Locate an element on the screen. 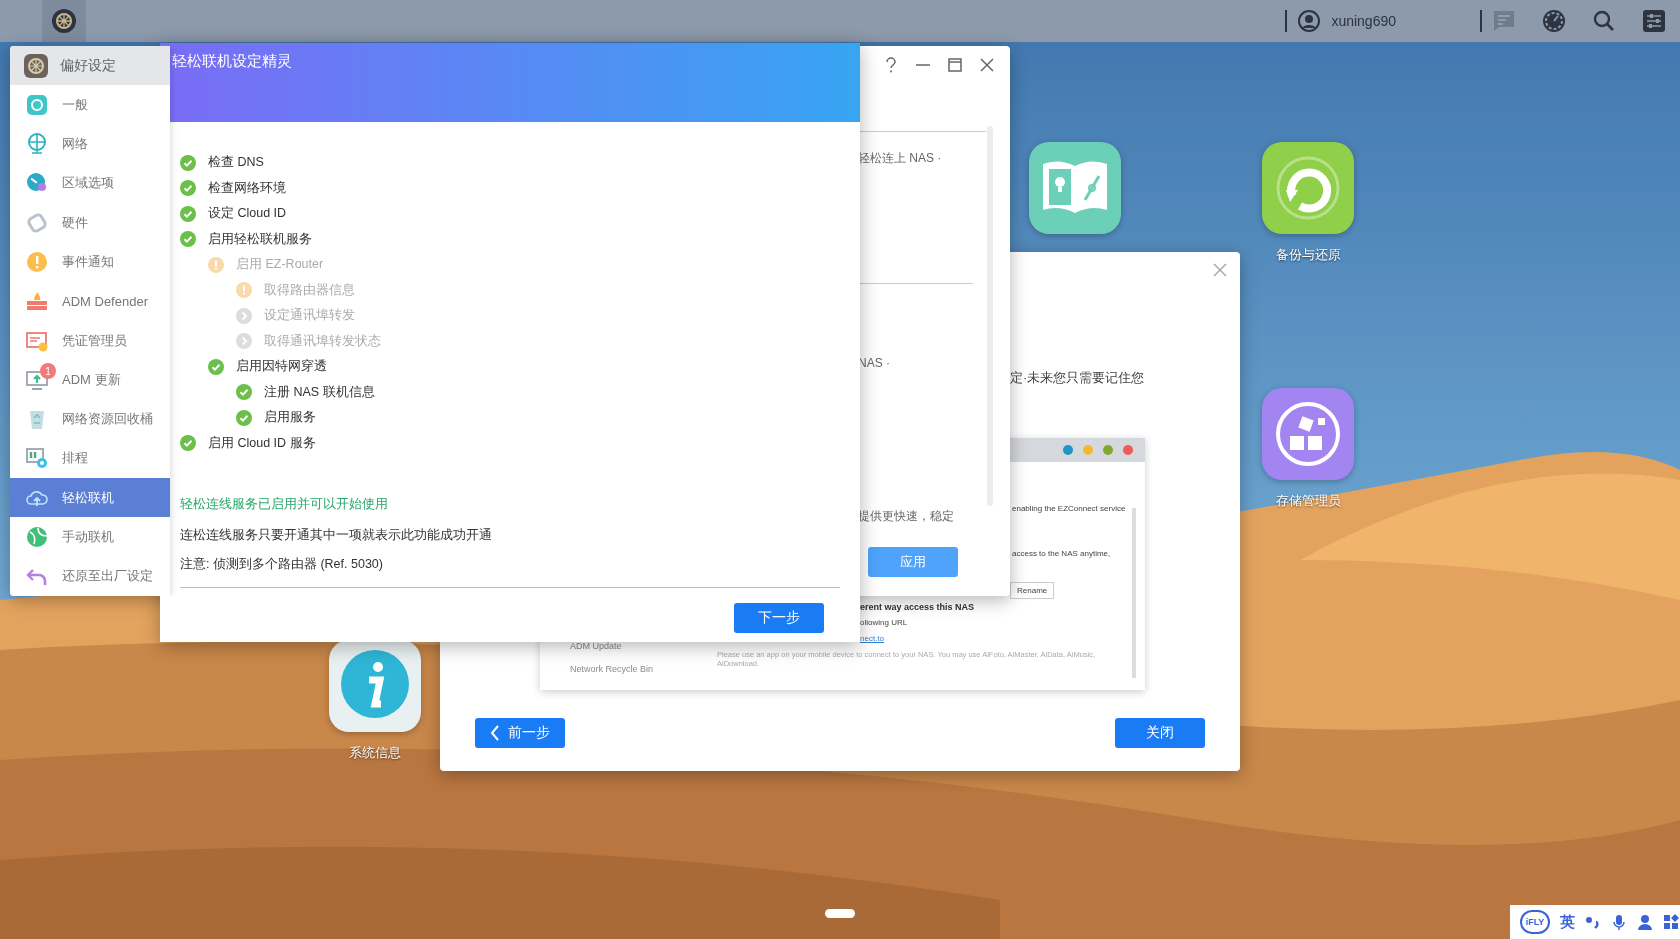  desktop-icon-label: 系统信息 is located at coordinates (375, 753).